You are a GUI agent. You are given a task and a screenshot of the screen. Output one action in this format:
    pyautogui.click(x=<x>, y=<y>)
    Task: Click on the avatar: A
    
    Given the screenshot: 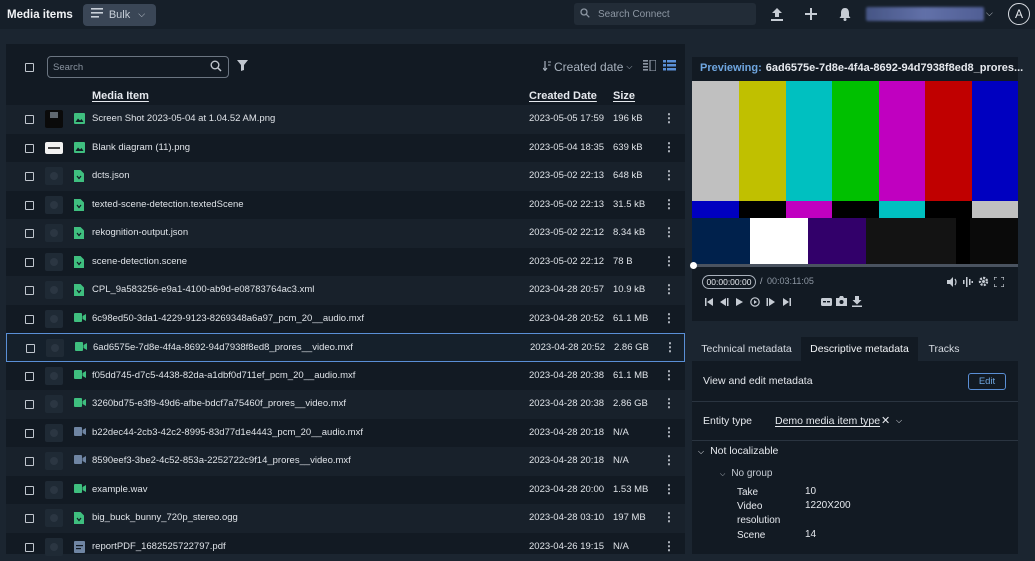 What is the action you would take?
    pyautogui.click(x=1019, y=14)
    